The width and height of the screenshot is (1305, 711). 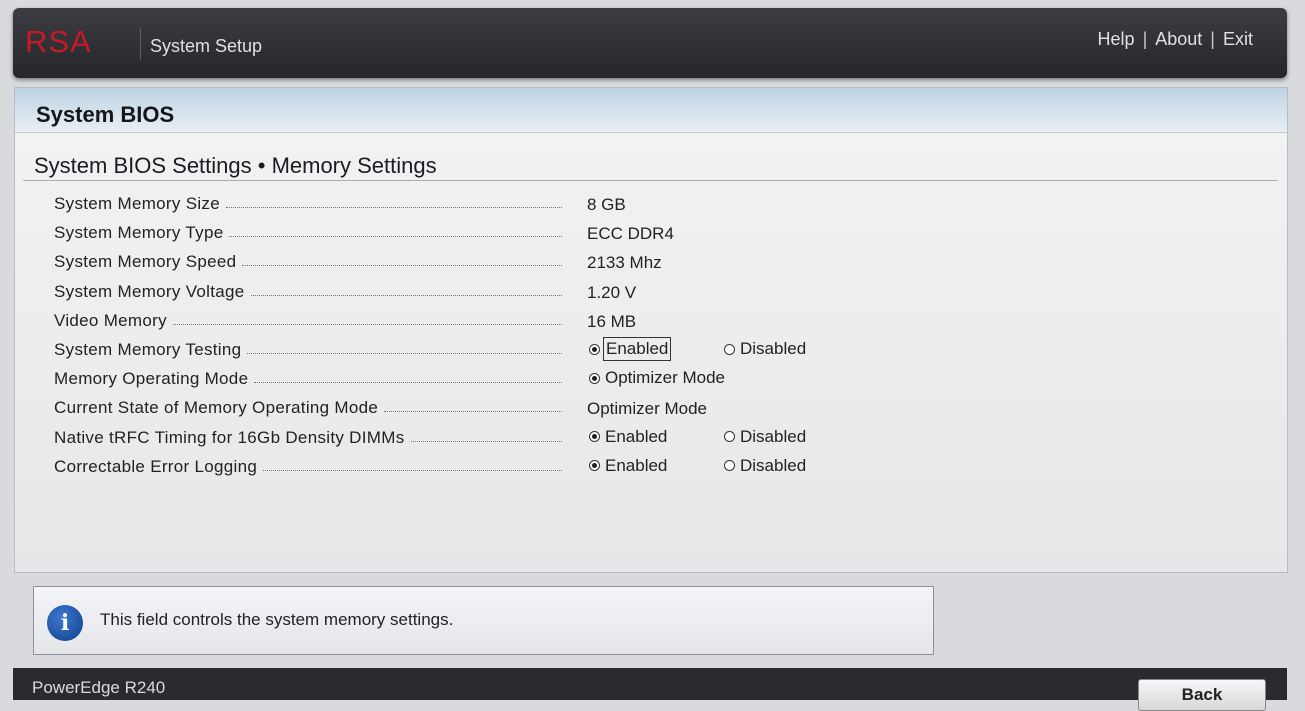 I want to click on setting-row: System Memory Speed 2133 Mhz, so click(x=651, y=262).